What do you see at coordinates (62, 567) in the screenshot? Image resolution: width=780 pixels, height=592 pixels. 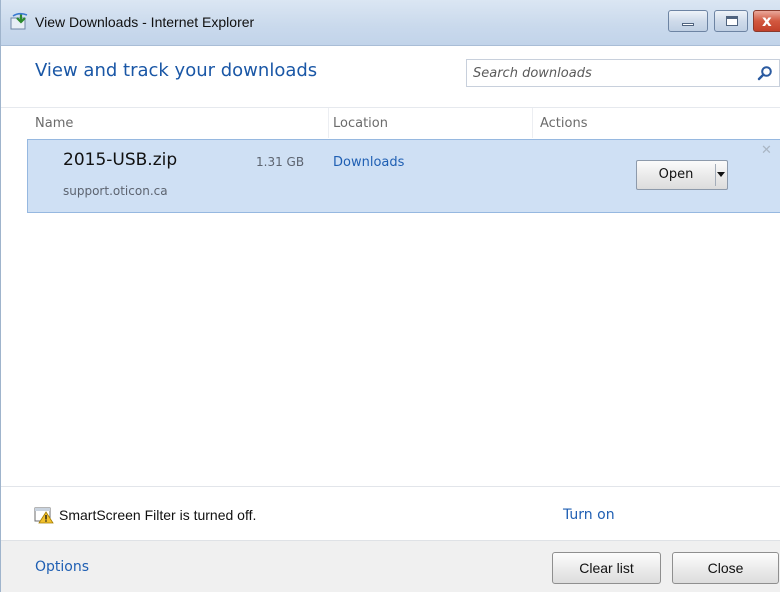 I see `options-link: Options` at bounding box center [62, 567].